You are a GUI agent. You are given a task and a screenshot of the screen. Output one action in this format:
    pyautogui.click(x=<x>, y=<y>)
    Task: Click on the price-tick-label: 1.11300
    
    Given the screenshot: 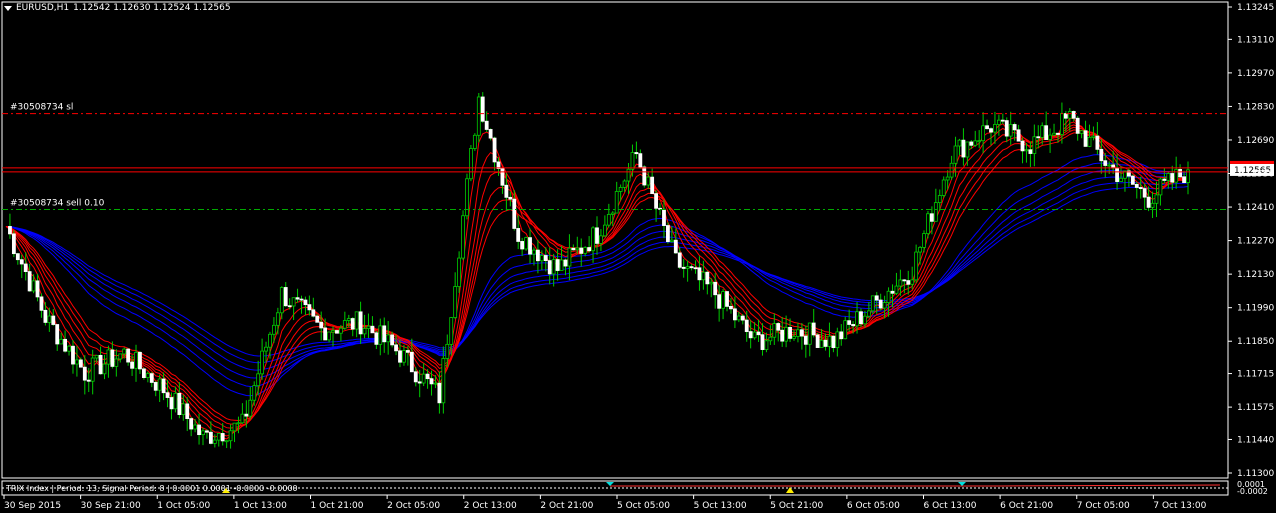 What is the action you would take?
    pyautogui.click(x=1255, y=474)
    